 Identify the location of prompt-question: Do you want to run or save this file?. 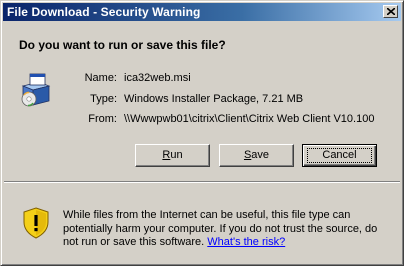
(122, 45).